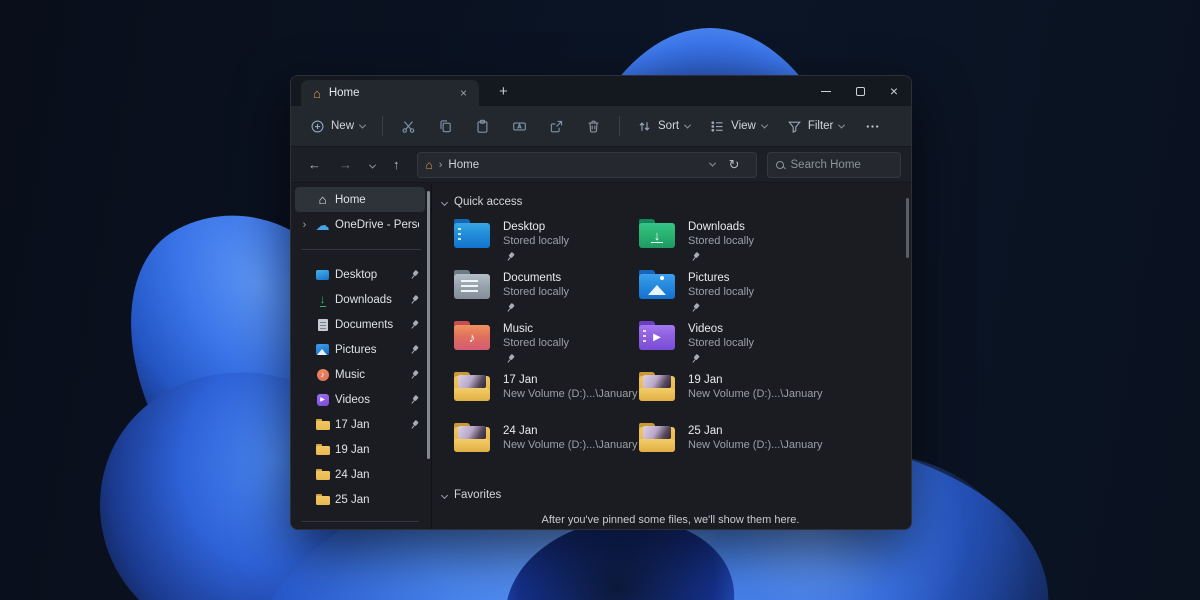  Describe the element at coordinates (519, 126) in the screenshot. I see `rename-icon` at that location.